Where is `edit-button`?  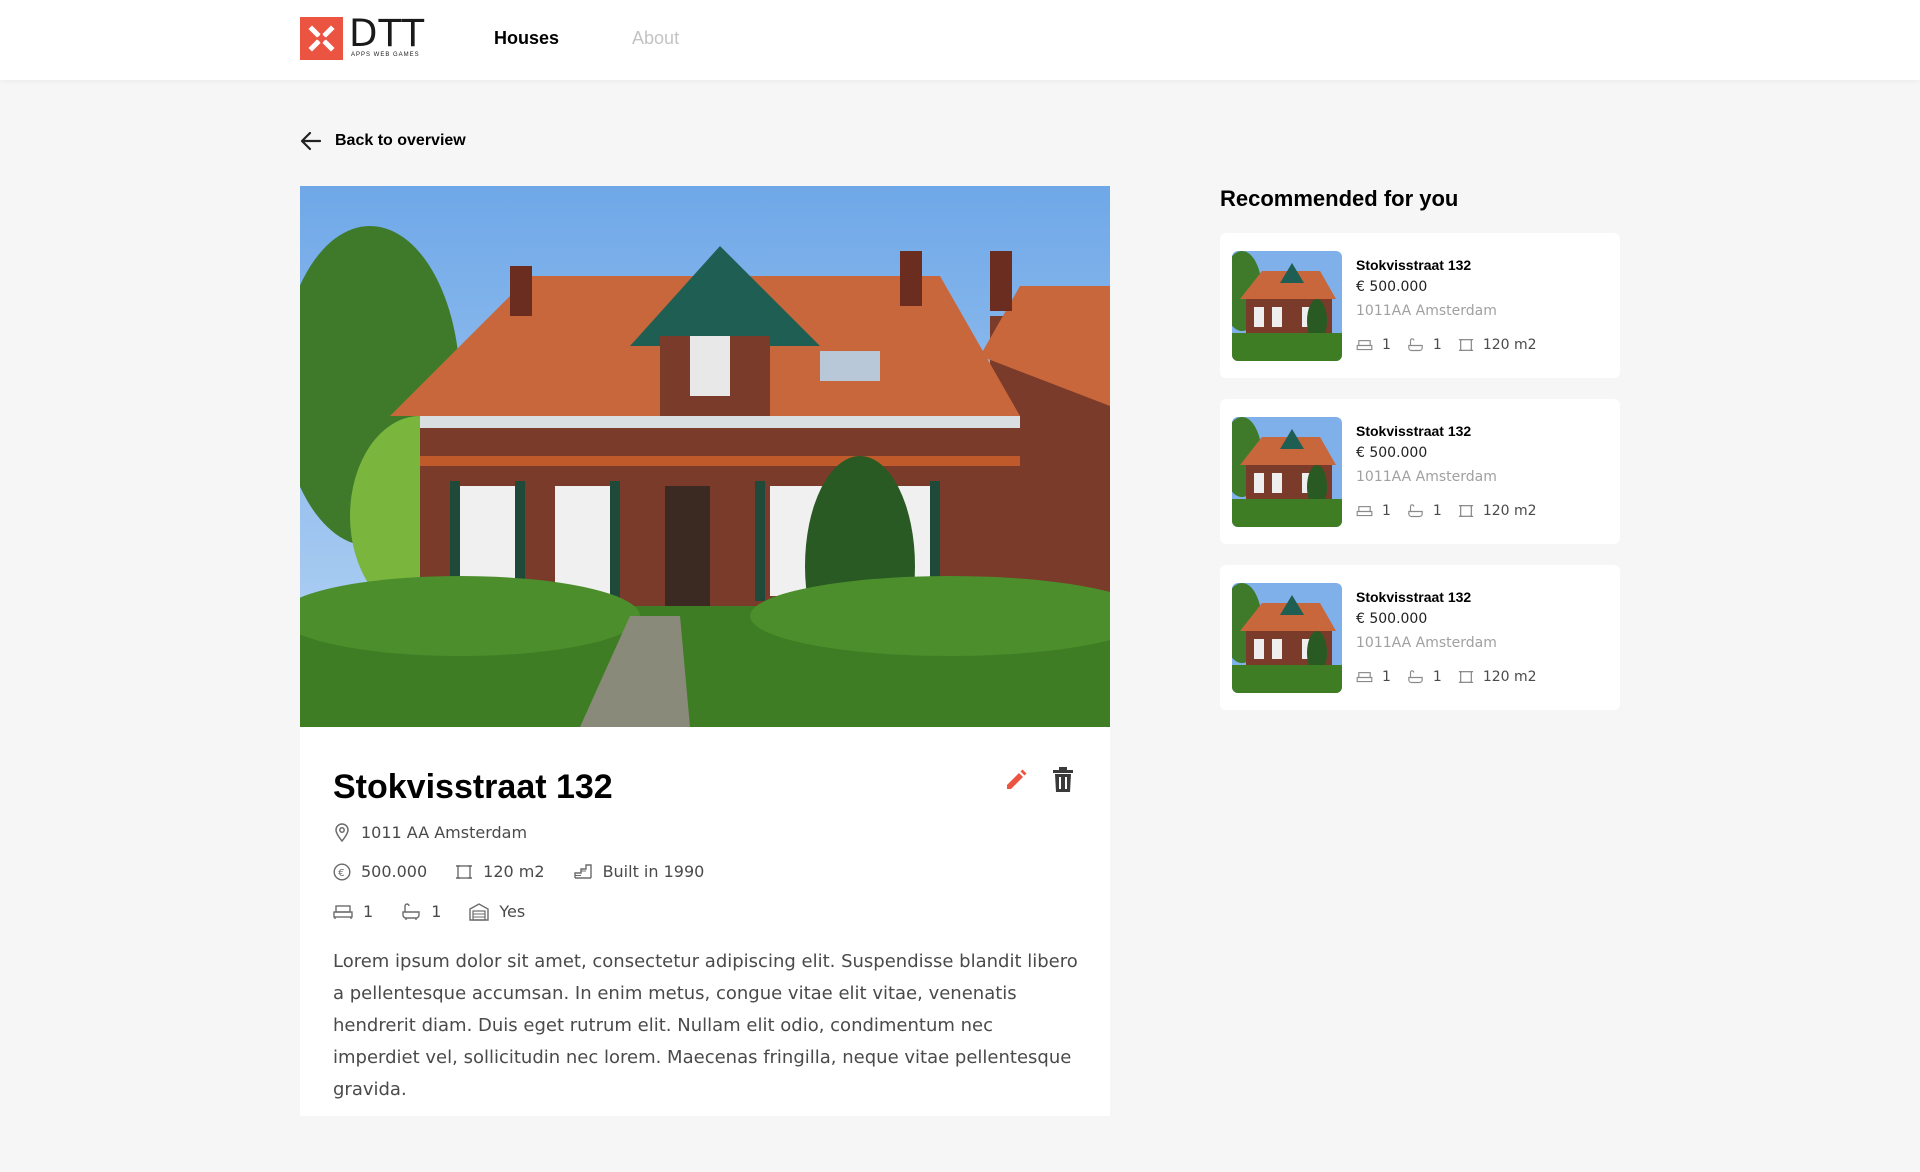 edit-button is located at coordinates (1016, 782).